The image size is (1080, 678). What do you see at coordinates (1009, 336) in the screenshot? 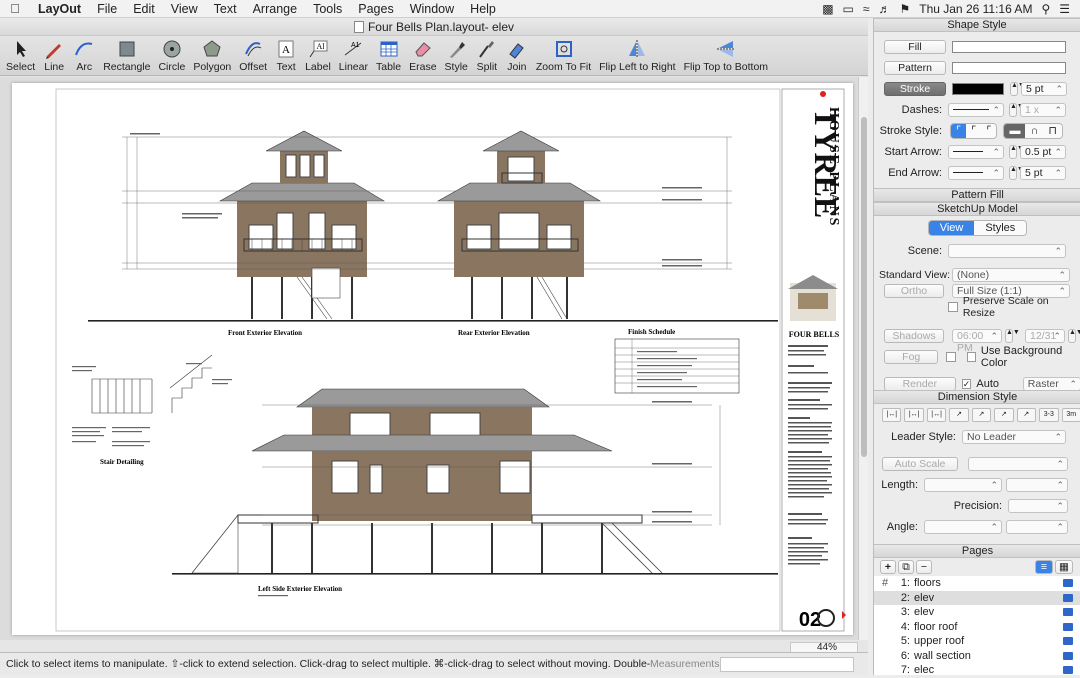
I see `shadow-time-stepper: ▲▼` at bounding box center [1009, 336].